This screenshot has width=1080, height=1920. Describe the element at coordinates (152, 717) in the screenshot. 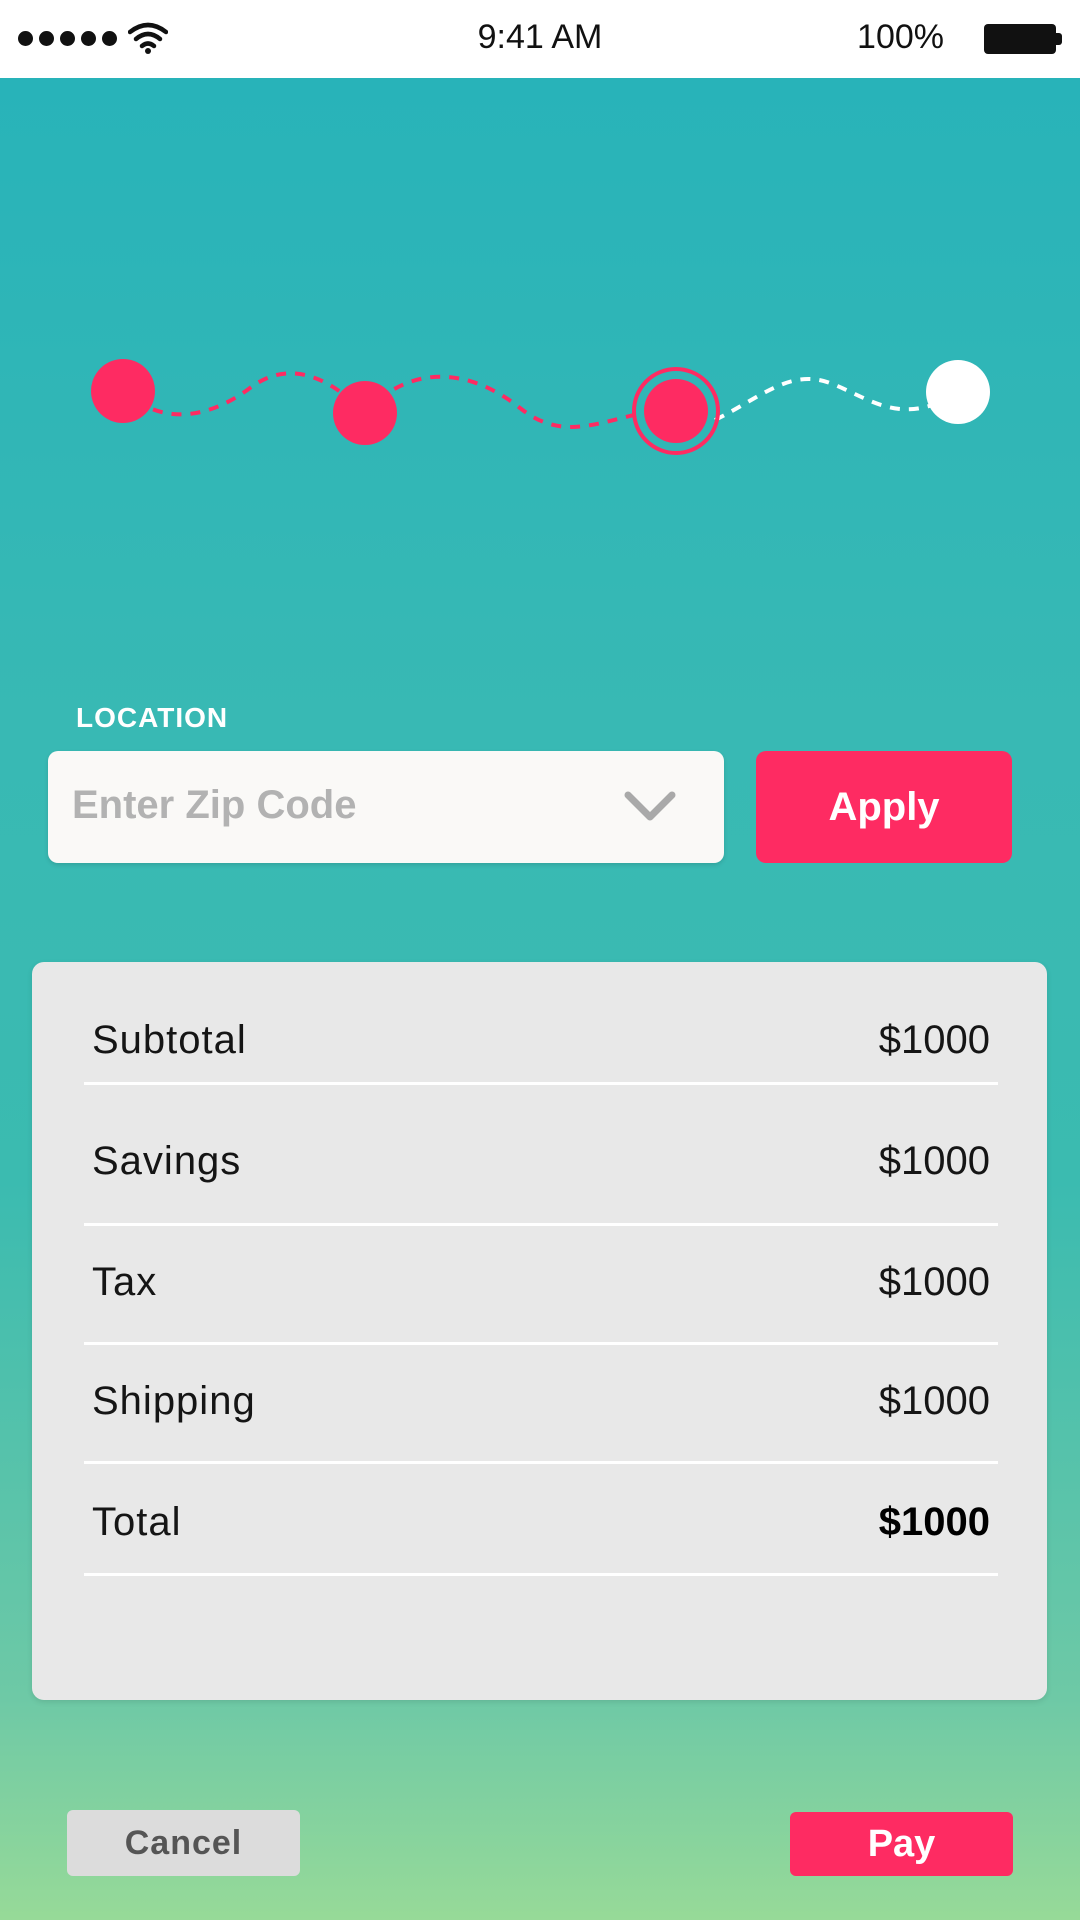

I see `location-label: LOCATION` at that location.